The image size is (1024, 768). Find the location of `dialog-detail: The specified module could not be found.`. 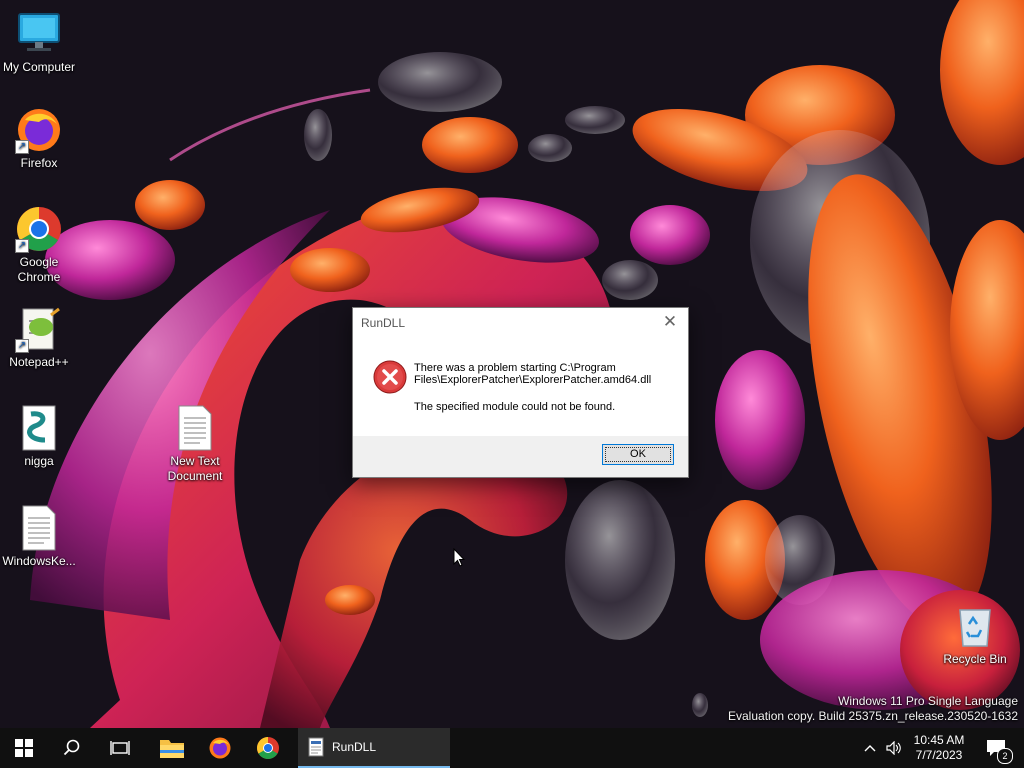

dialog-detail: The specified module could not be found. is located at coordinates (515, 407).